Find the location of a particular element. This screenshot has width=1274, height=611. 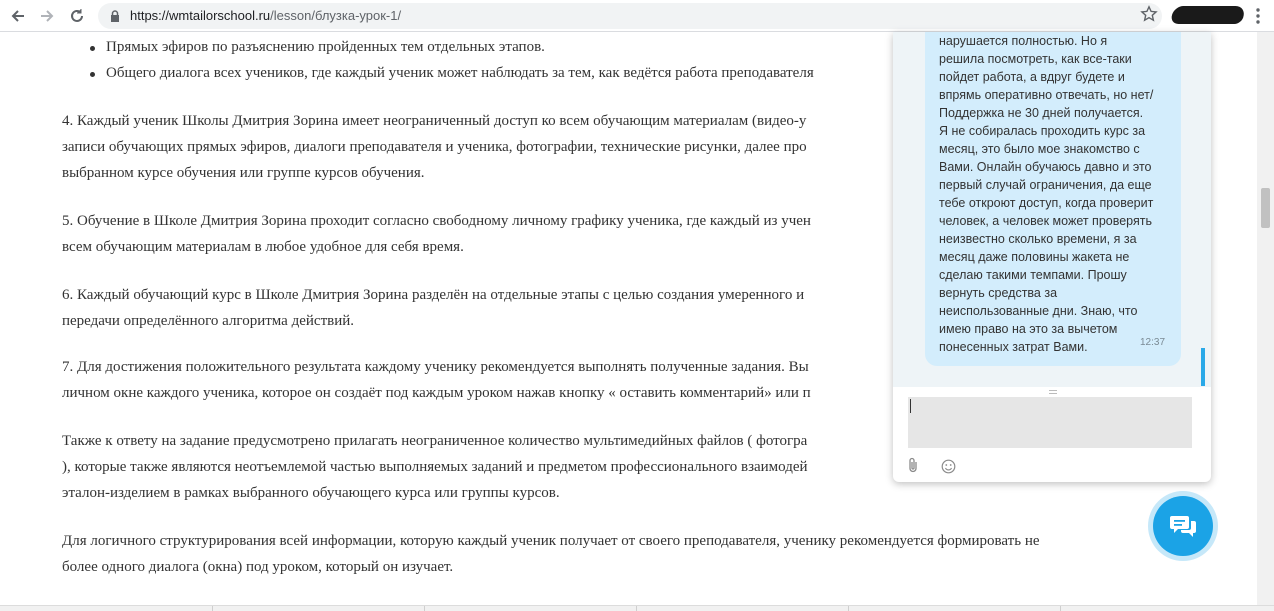

menu-icon is located at coordinates (1258, 16).